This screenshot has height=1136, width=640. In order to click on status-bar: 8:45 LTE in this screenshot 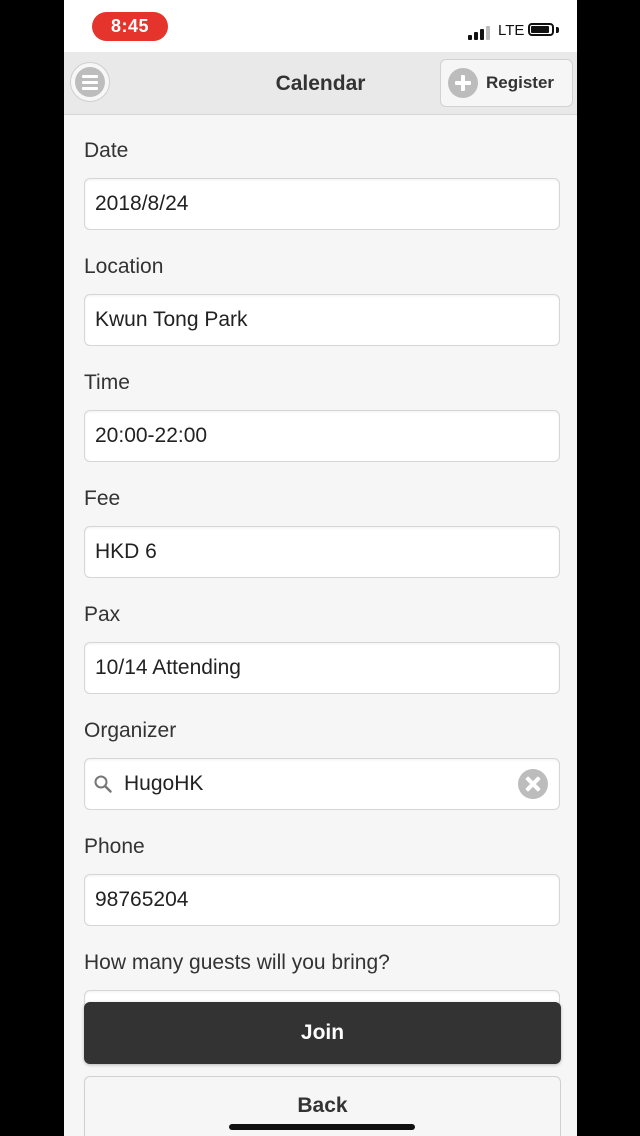, I will do `click(320, 26)`.